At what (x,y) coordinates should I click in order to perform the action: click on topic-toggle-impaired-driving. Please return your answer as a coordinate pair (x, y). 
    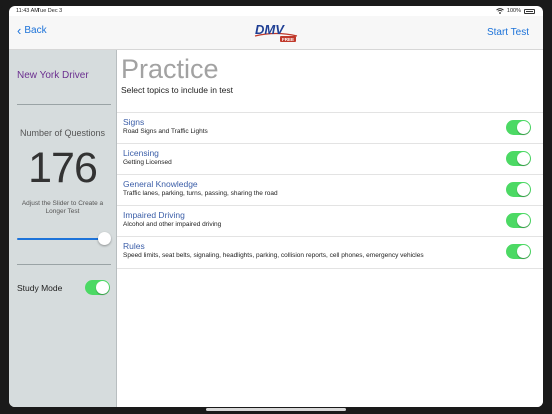
    Looking at the image, I should click on (518, 220).